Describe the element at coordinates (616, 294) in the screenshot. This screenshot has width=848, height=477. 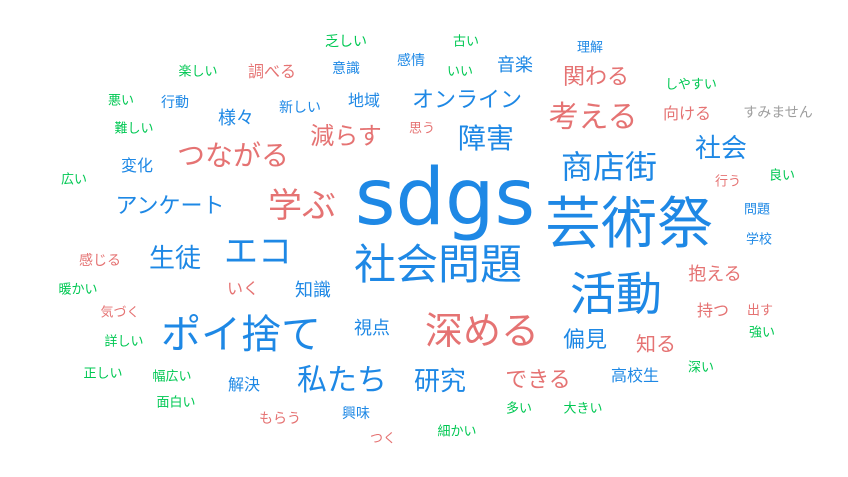
I see `cloud-word: 活動` at that location.